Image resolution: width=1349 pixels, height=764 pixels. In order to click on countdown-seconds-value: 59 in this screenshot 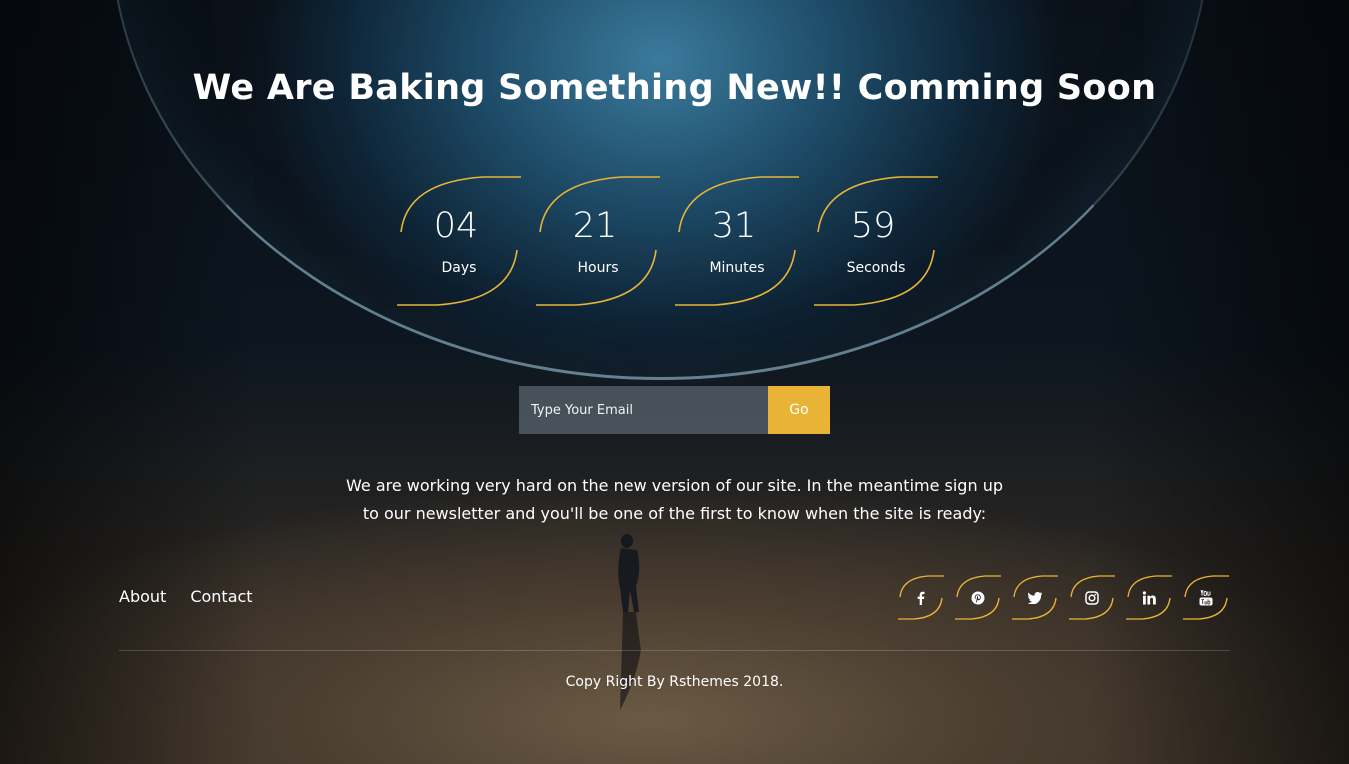, I will do `click(873, 226)`.